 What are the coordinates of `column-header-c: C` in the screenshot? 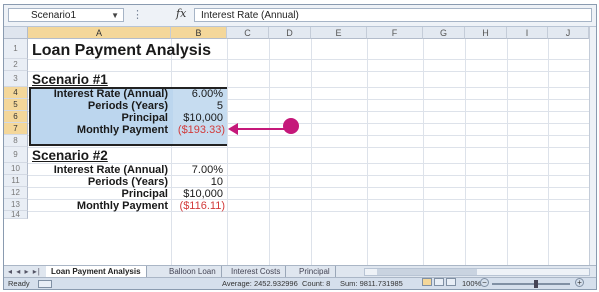 It's located at (248, 33).